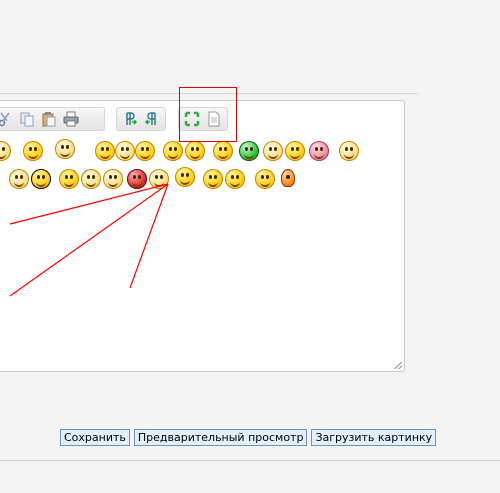 The width and height of the screenshot is (500, 493). Describe the element at coordinates (250, 460) in the screenshot. I see `bottom-divider` at that location.